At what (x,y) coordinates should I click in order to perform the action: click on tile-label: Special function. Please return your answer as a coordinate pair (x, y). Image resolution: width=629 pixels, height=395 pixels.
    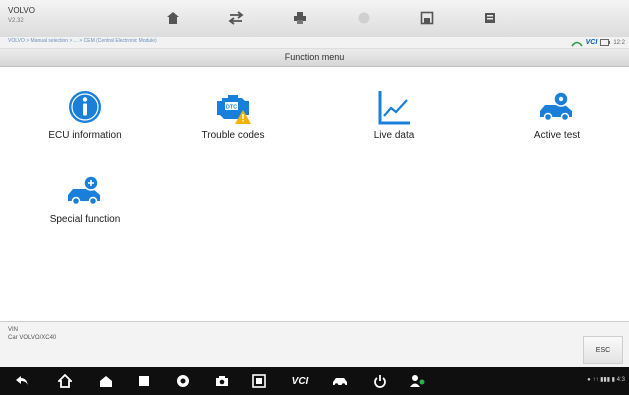
    Looking at the image, I should click on (85, 219).